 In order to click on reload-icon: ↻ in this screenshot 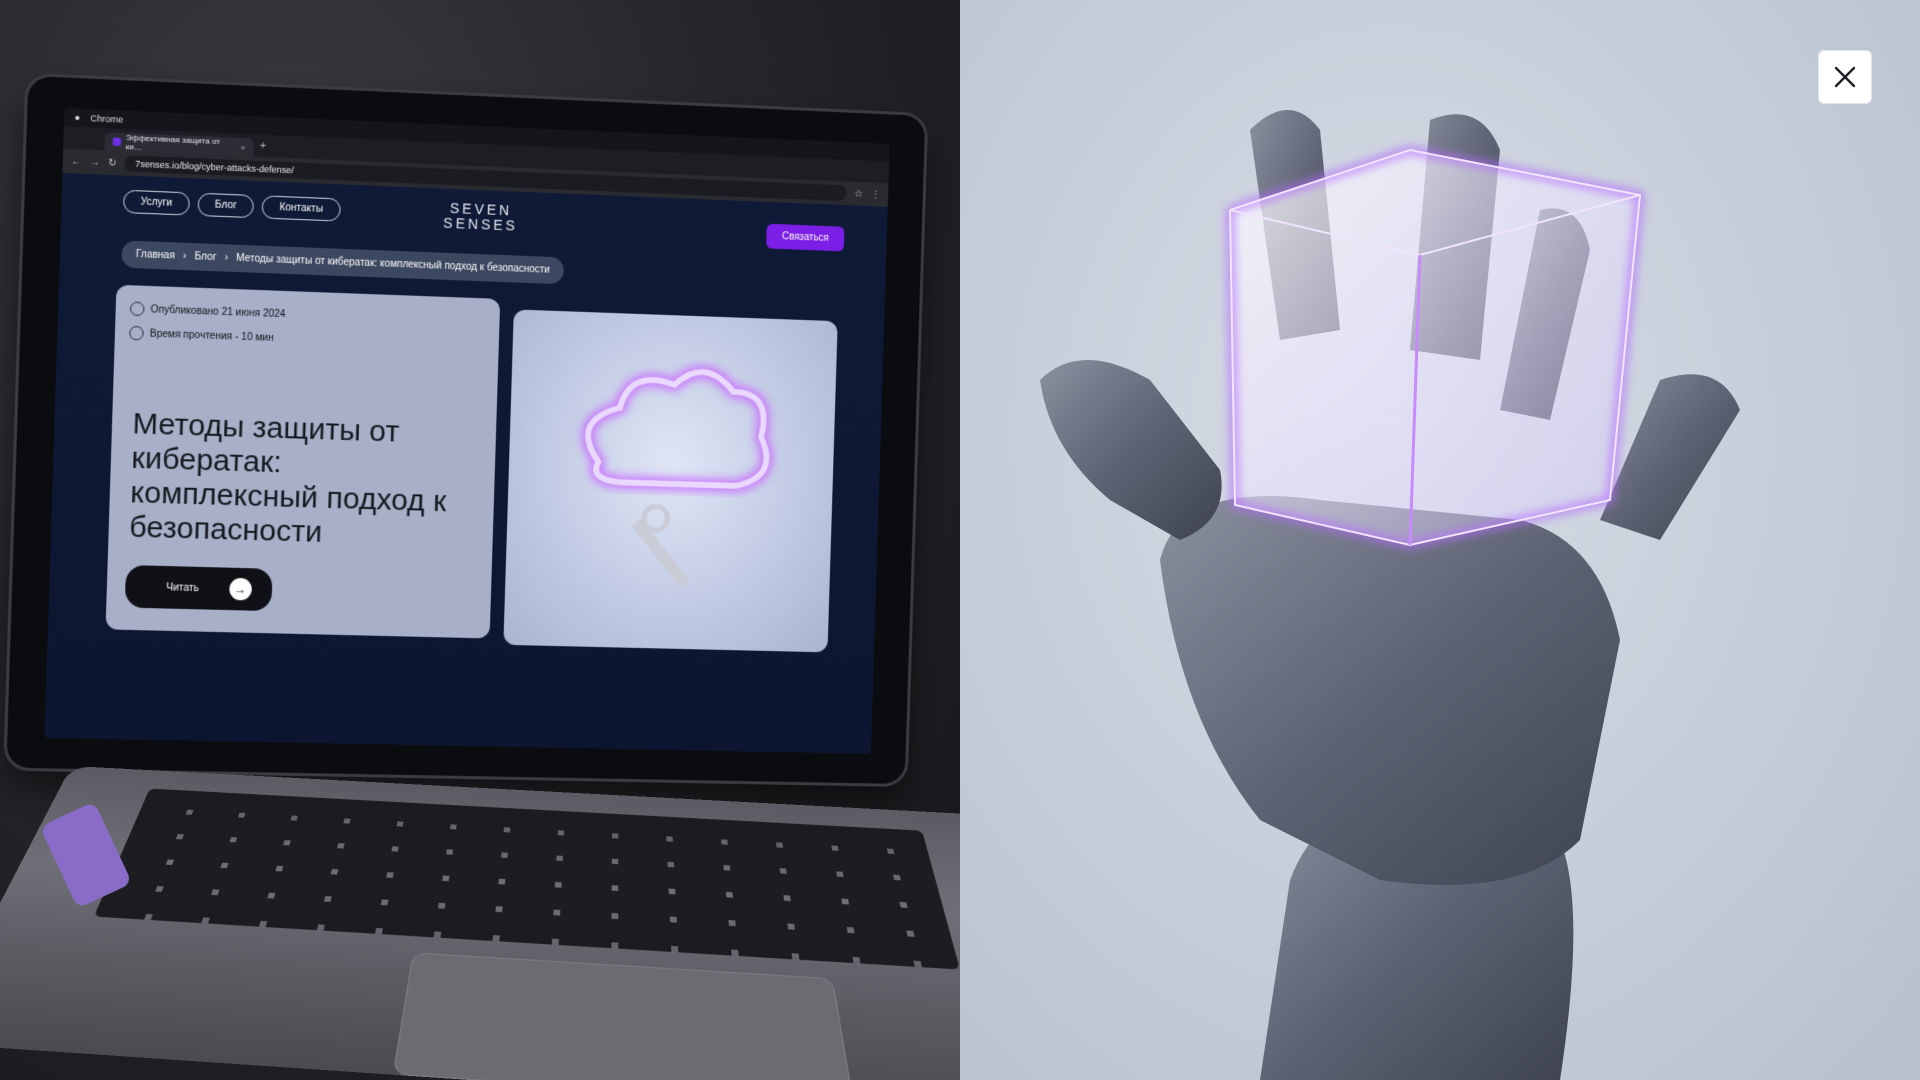, I will do `click(112, 163)`.